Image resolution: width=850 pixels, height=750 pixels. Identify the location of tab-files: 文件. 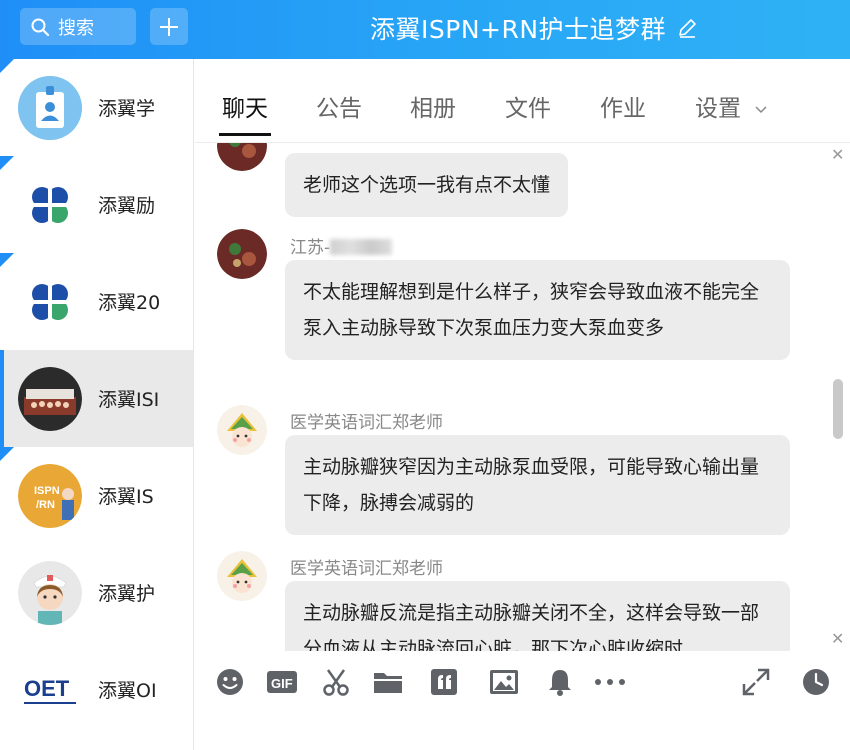
(528, 106).